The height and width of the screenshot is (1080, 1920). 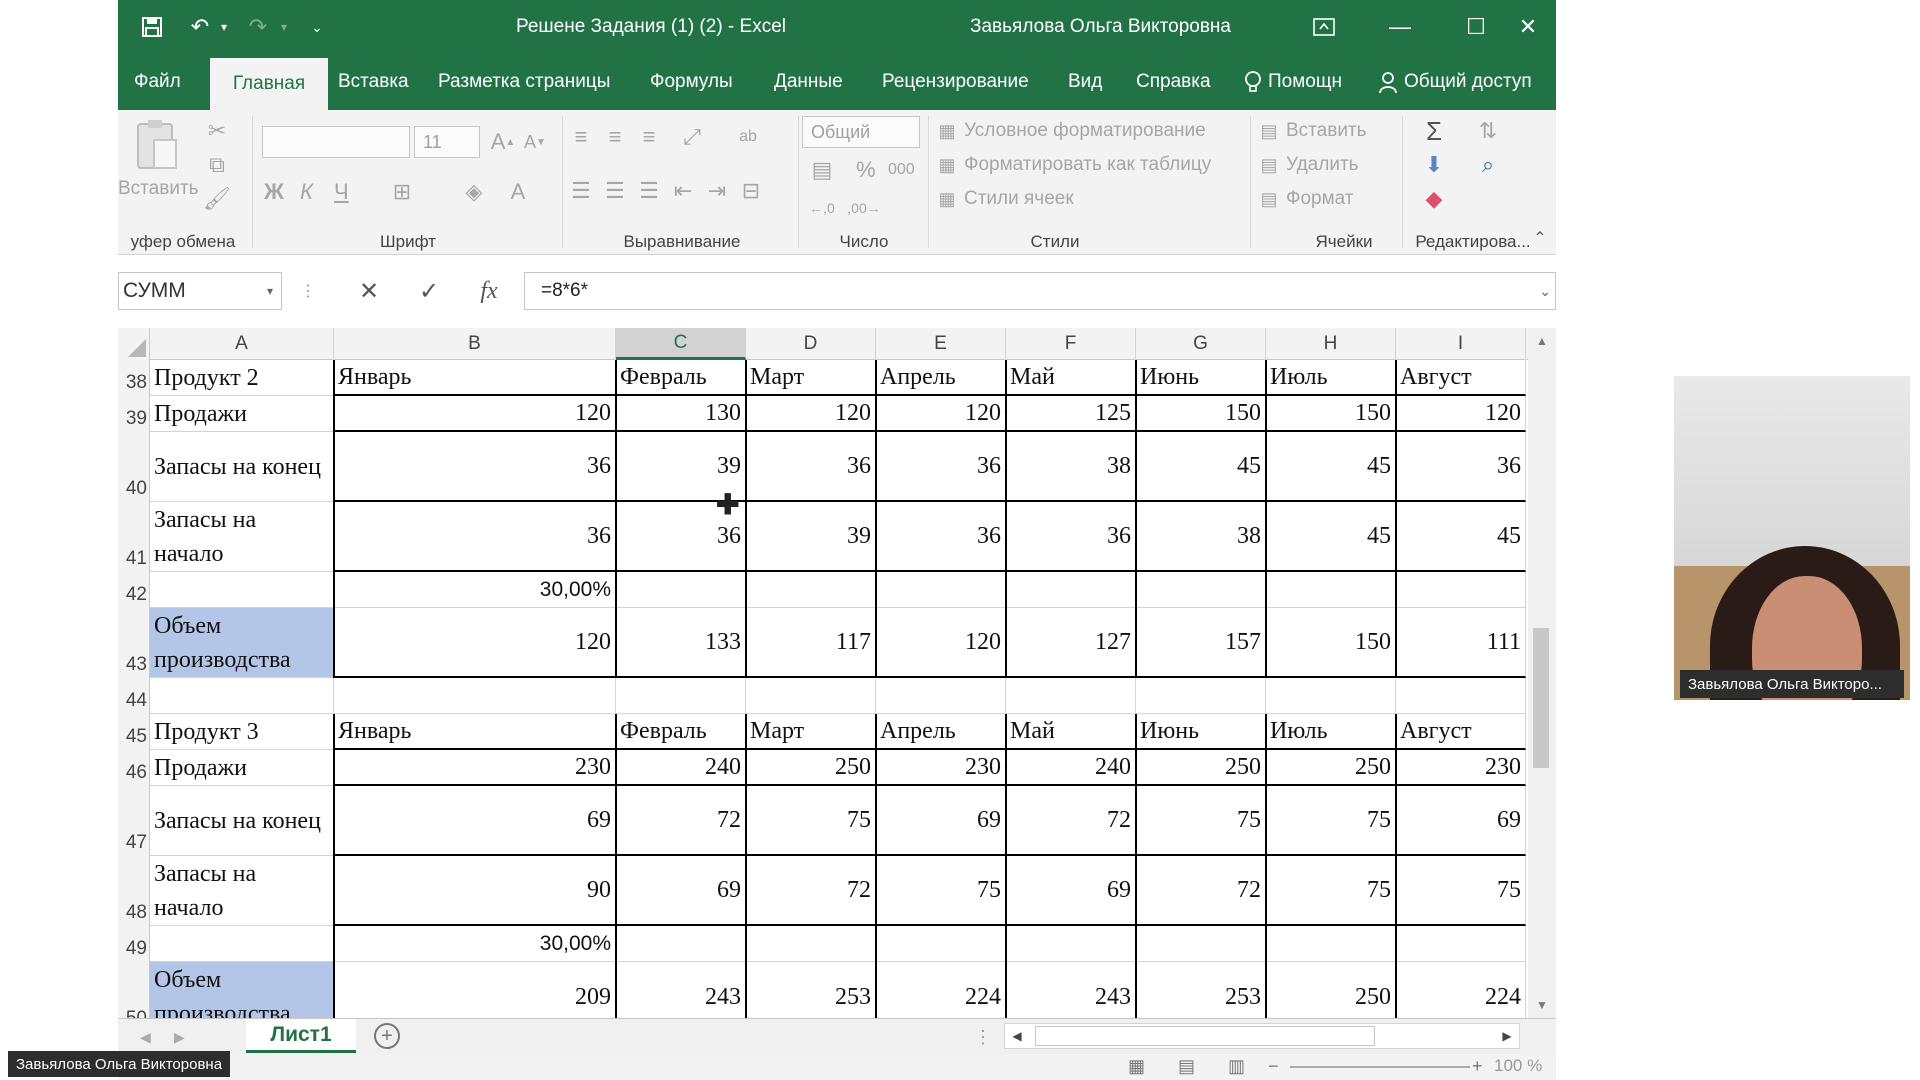 I want to click on cell-d41: 39, so click(x=811, y=537).